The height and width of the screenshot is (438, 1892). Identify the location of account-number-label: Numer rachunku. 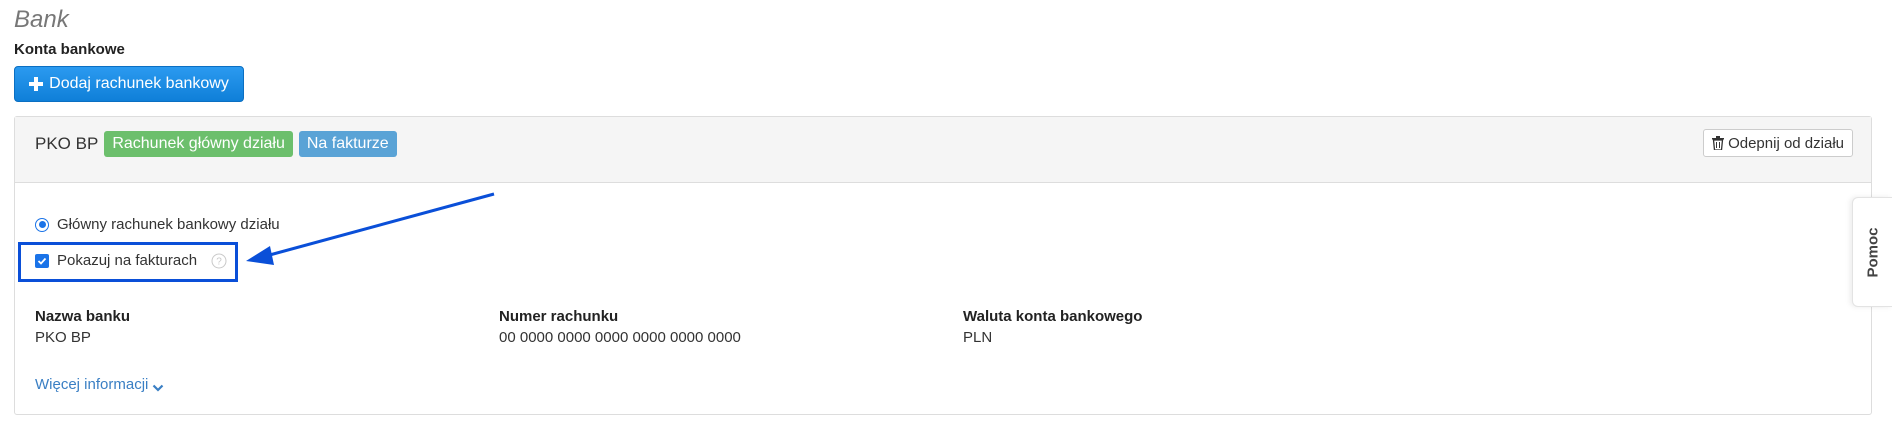
(559, 316).